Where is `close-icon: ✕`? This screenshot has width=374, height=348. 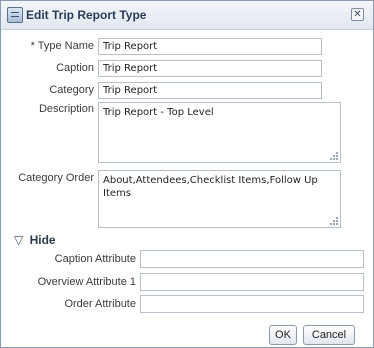 close-icon: ✕ is located at coordinates (357, 14).